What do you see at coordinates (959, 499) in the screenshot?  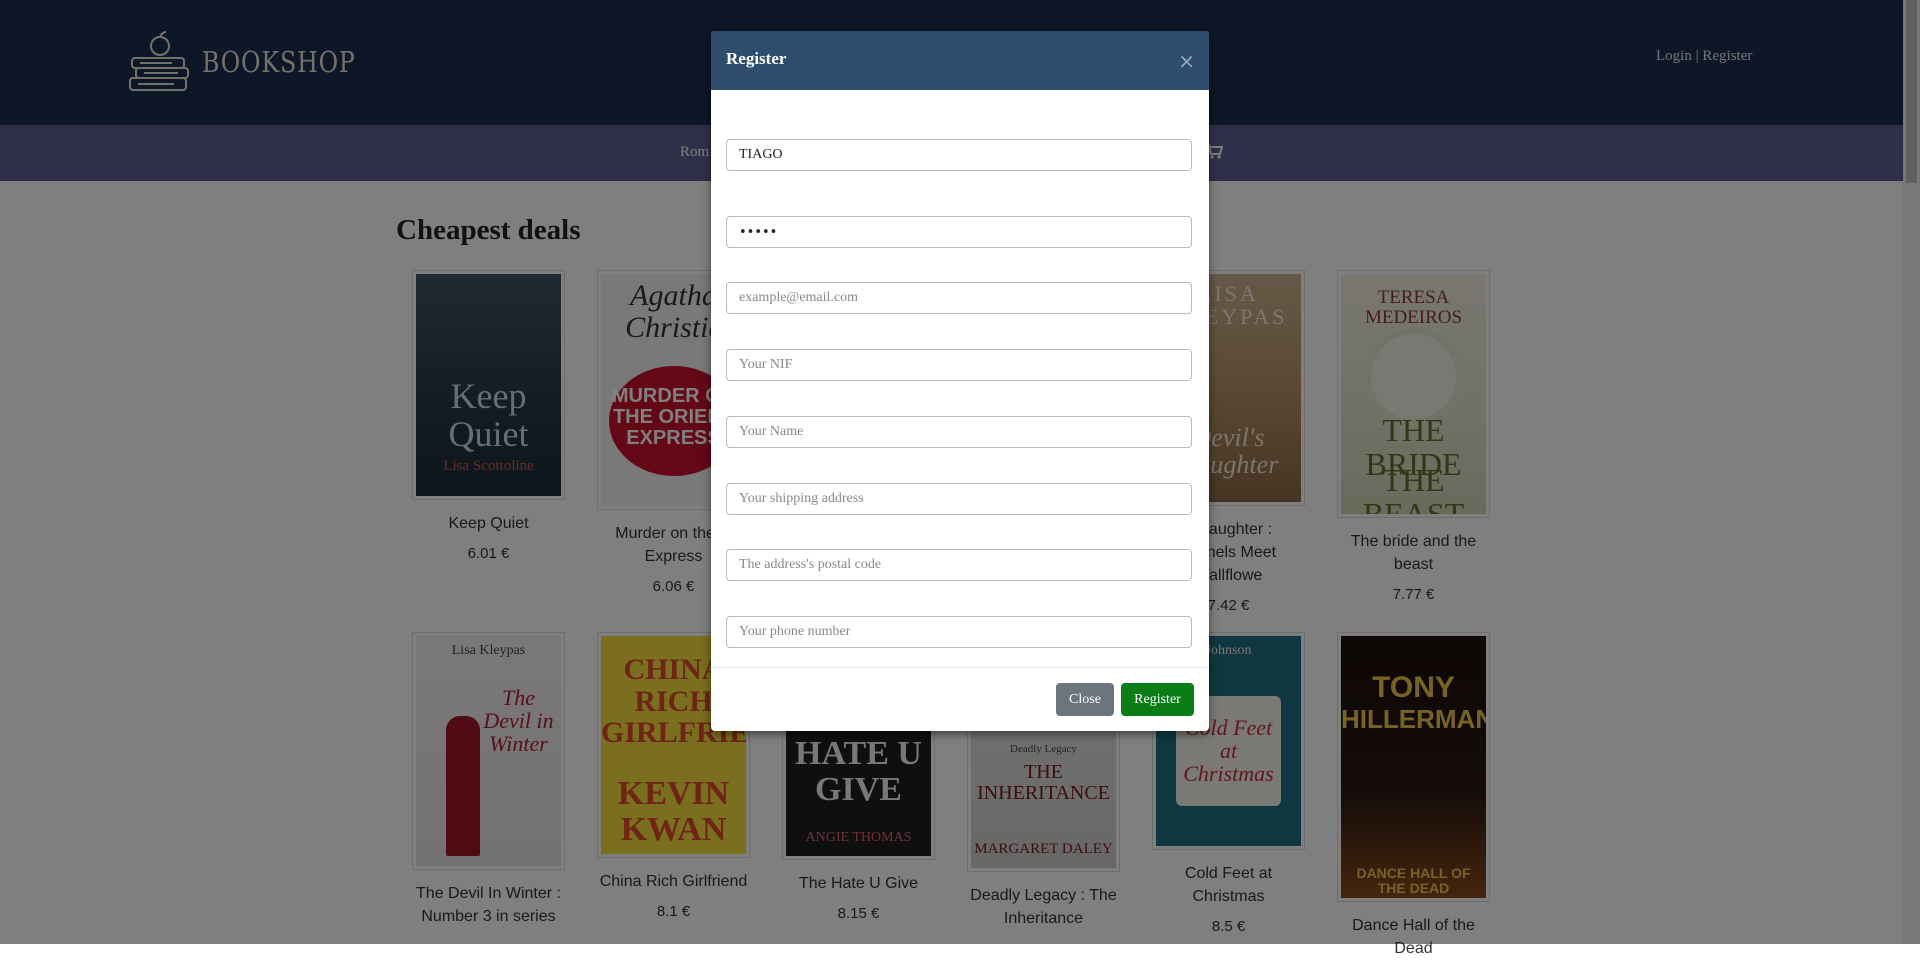 I see `shipping-address-input` at bounding box center [959, 499].